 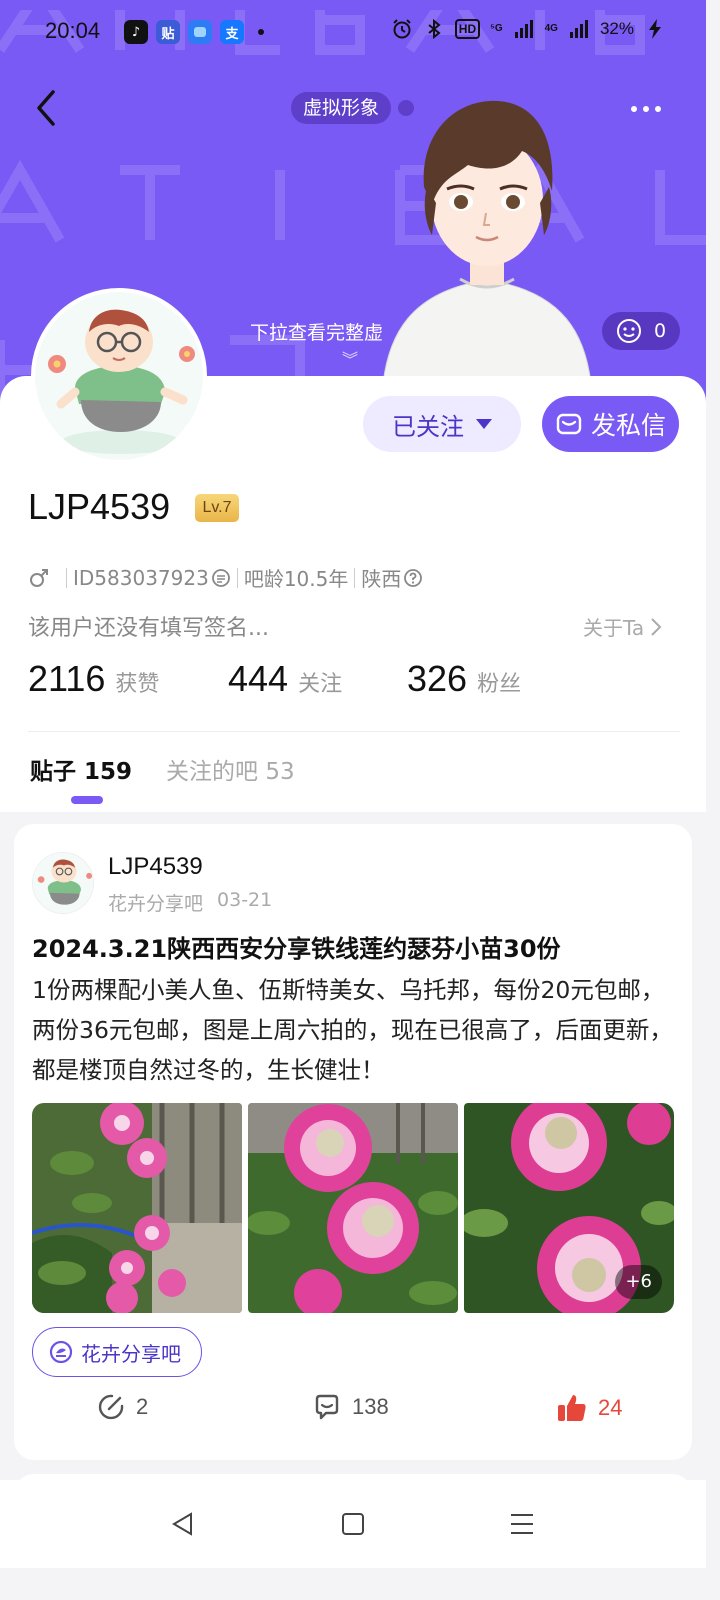 What do you see at coordinates (467, 29) in the screenshot?
I see `hd-voice-badge: HD` at bounding box center [467, 29].